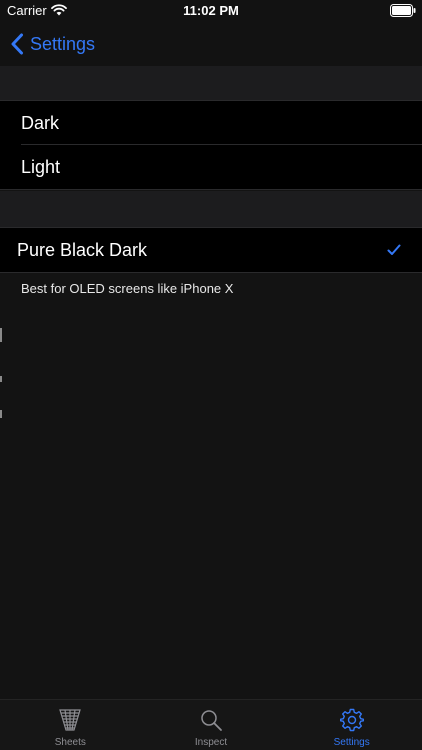 The width and height of the screenshot is (422, 750). What do you see at coordinates (394, 249) in the screenshot?
I see `checkmark-icon` at bounding box center [394, 249].